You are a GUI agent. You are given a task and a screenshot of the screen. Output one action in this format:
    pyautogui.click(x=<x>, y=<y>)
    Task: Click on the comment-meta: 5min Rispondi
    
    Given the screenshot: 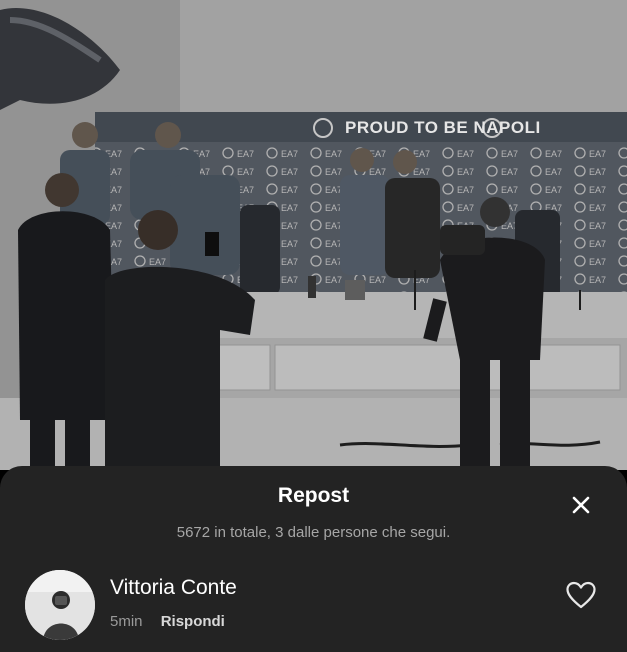 What is the action you would take?
    pyautogui.click(x=167, y=621)
    